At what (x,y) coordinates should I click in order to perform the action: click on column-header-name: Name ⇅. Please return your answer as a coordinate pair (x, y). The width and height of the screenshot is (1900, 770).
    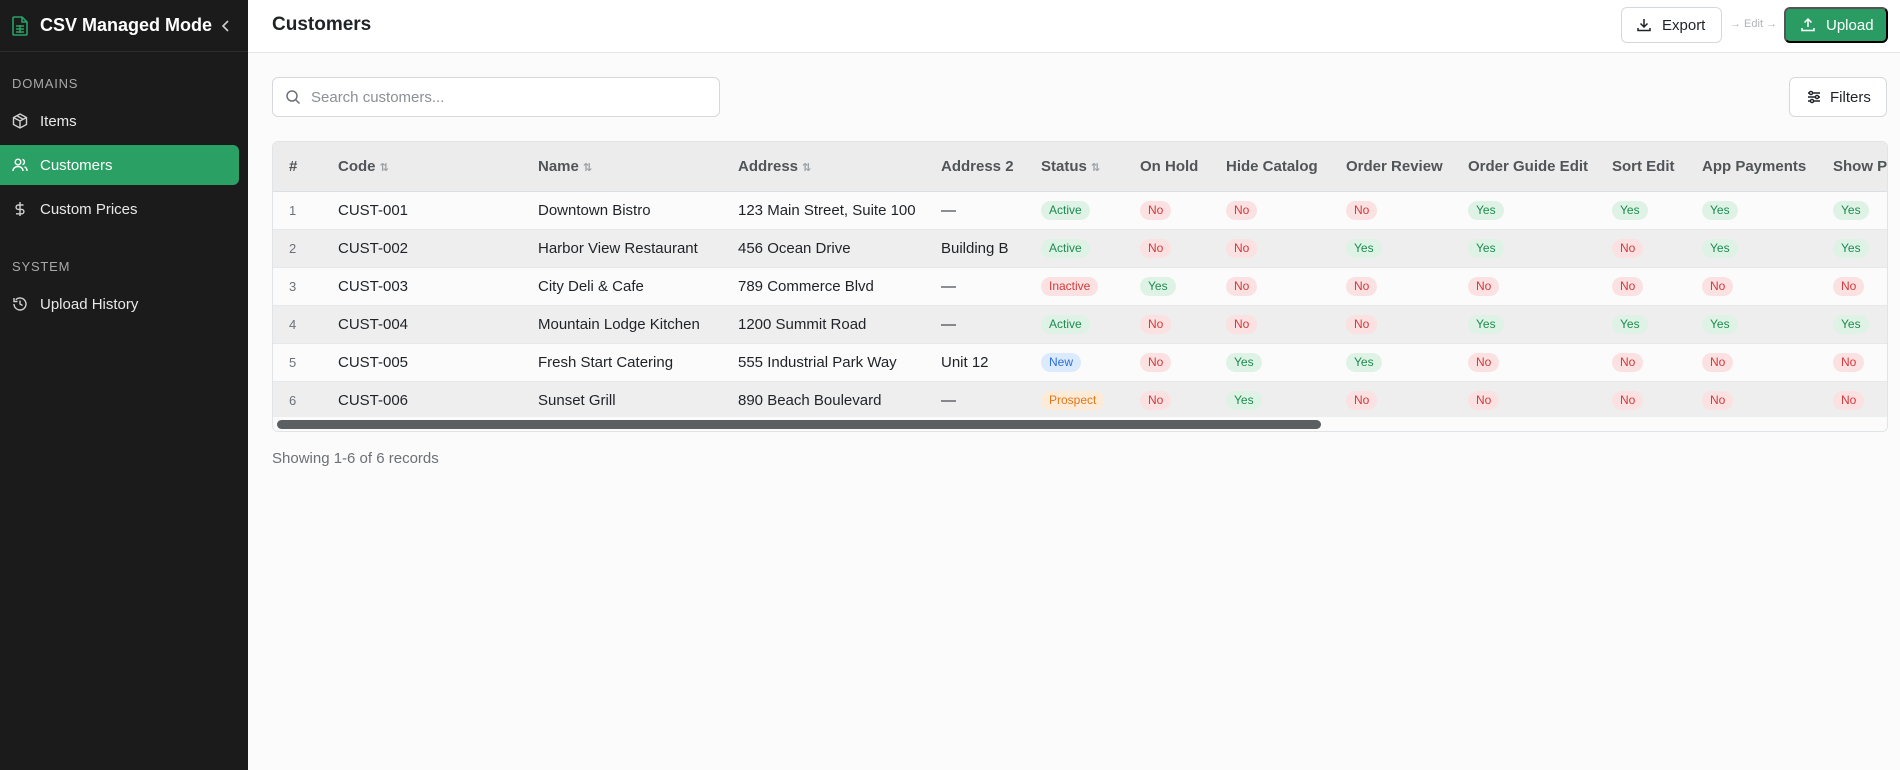
    Looking at the image, I should click on (622, 167).